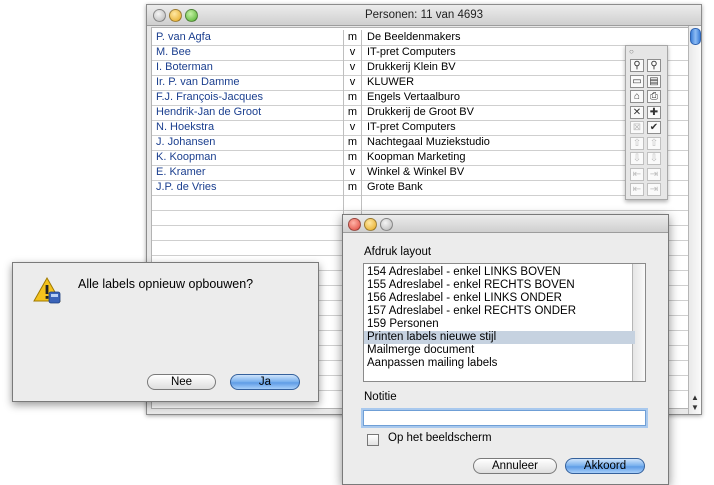 The height and width of the screenshot is (485, 714). What do you see at coordinates (353, 202) in the screenshot?
I see `gender-cell` at bounding box center [353, 202].